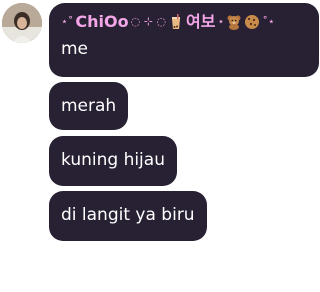  I want to click on message-text-2: merah, so click(89, 106).